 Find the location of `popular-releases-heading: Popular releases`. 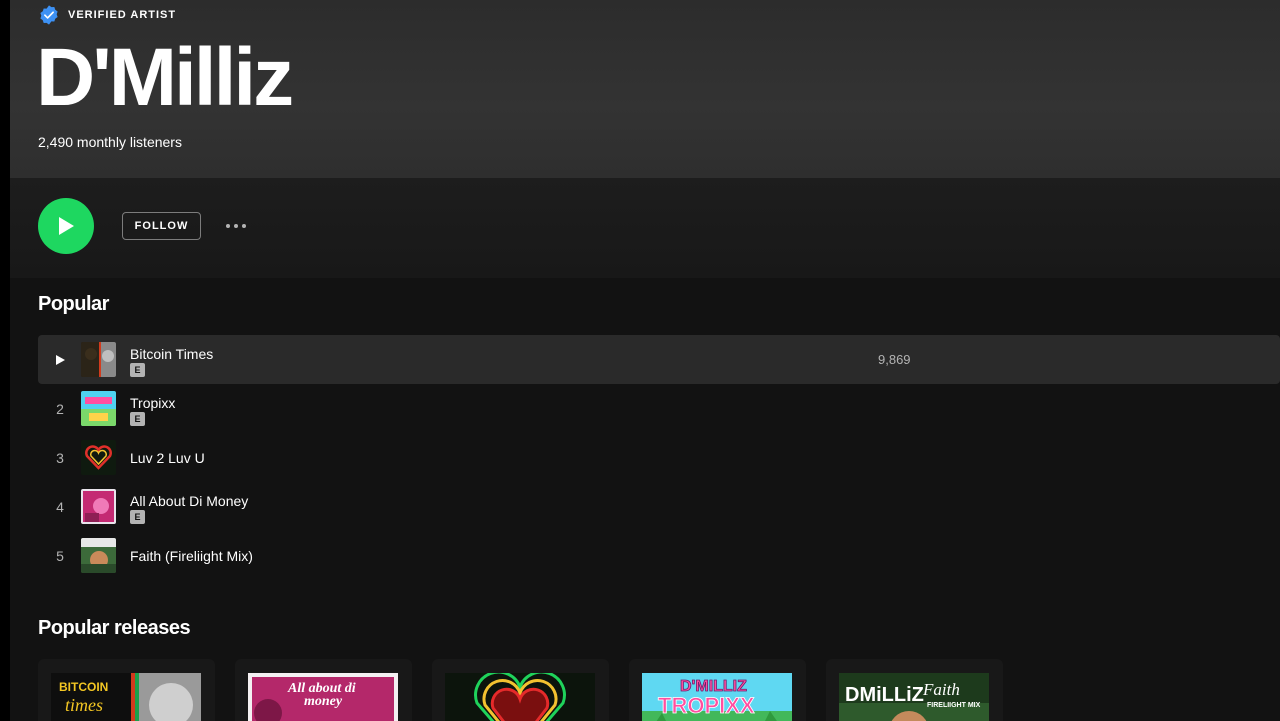

popular-releases-heading: Popular releases is located at coordinates (114, 628).